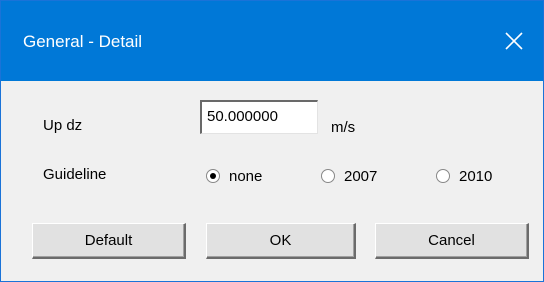 The image size is (544, 282). I want to click on default-button: Default, so click(109, 241).